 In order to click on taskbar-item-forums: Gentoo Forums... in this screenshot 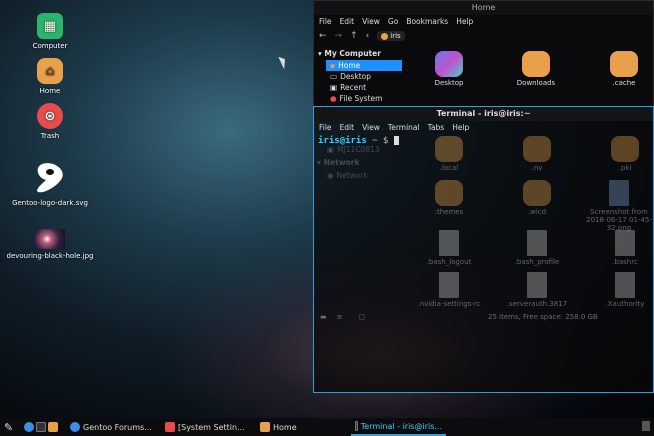, I will do `click(113, 427)`.